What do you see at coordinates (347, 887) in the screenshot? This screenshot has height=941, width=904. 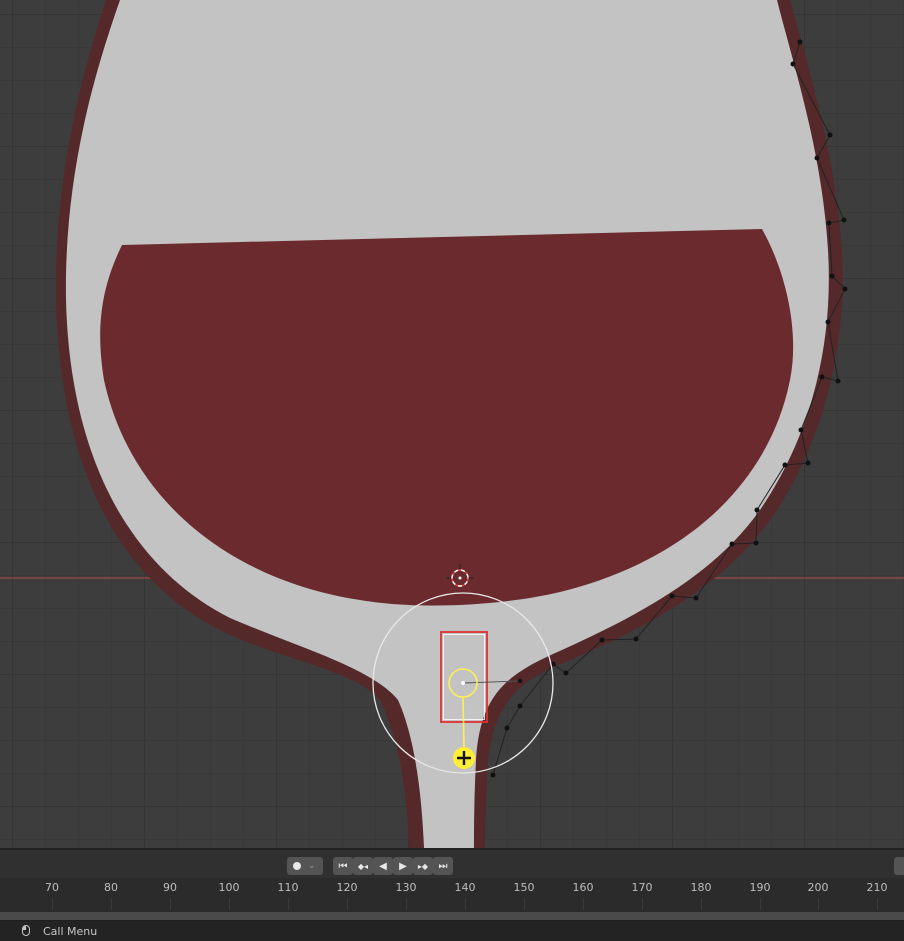 I see `frame-label: 120` at bounding box center [347, 887].